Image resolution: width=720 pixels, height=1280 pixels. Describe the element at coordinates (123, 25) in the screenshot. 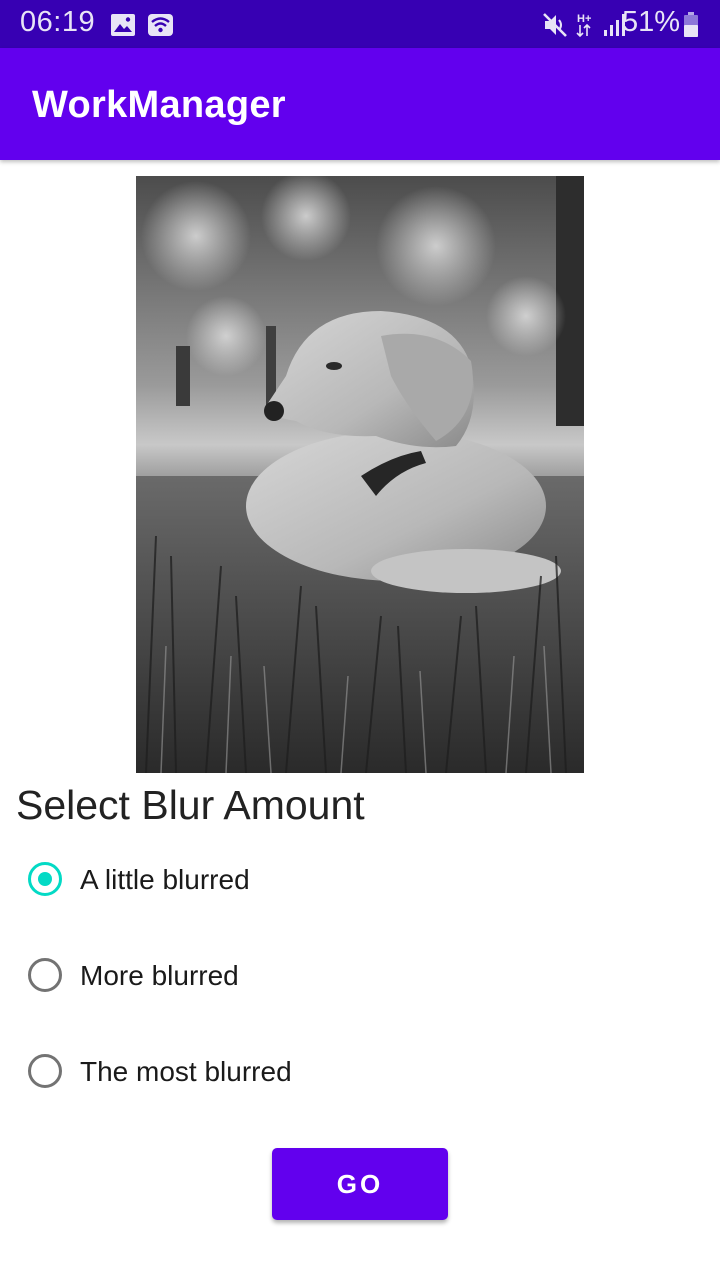

I see `gallery-icon` at that location.